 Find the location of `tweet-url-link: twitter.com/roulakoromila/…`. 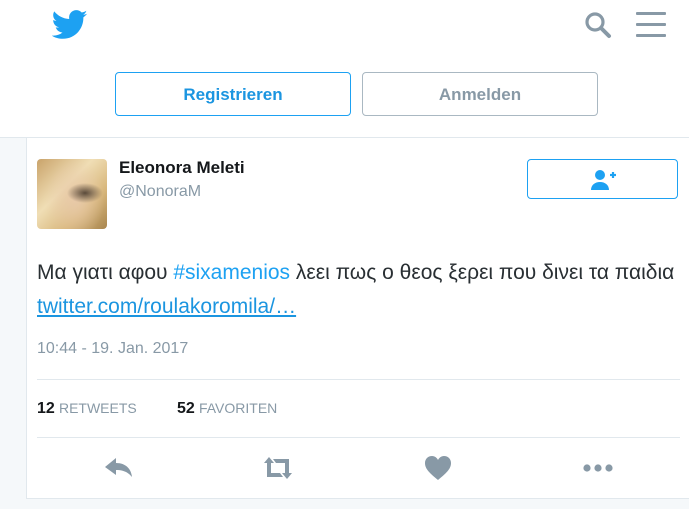

tweet-url-link: twitter.com/roulakoromila/… is located at coordinates (166, 306).